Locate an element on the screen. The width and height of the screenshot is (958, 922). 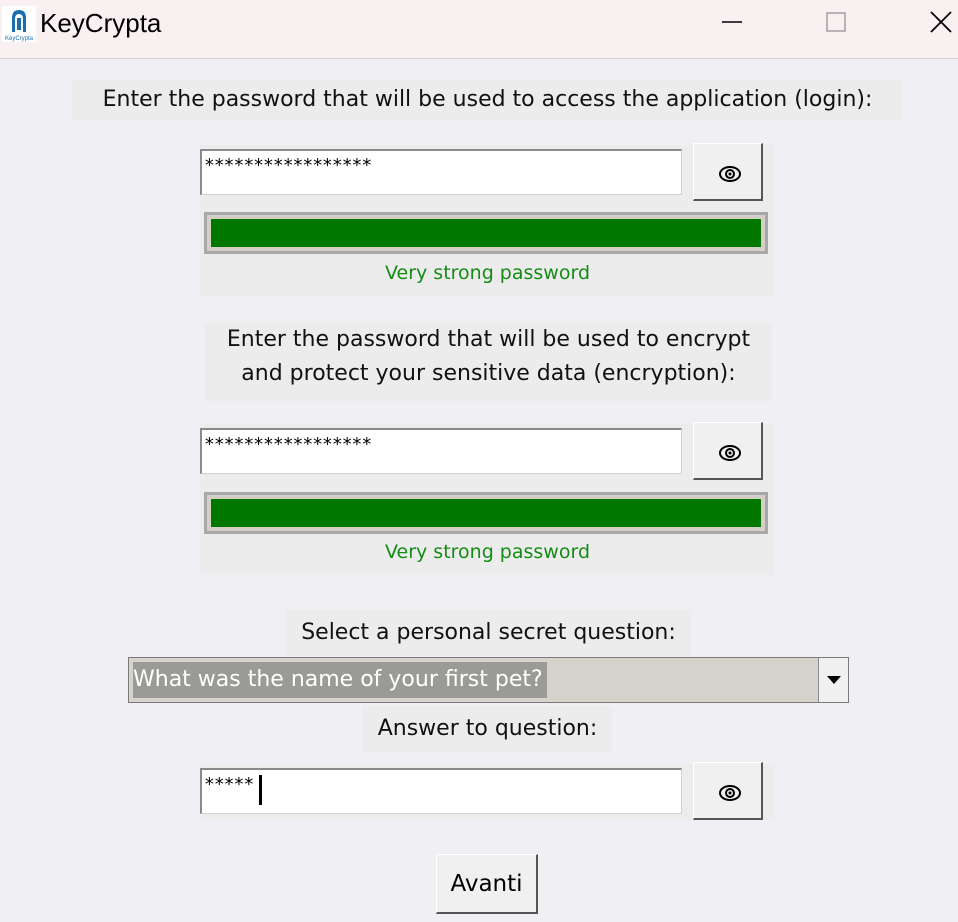
answer-input: ***** is located at coordinates (441, 791).